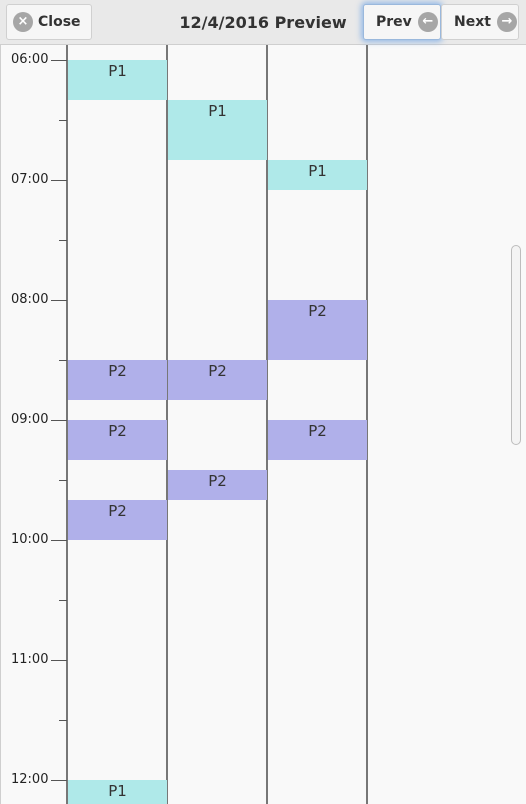 The image size is (526, 804). What do you see at coordinates (516, 345) in the screenshot?
I see `scrollbar-thumb` at bounding box center [516, 345].